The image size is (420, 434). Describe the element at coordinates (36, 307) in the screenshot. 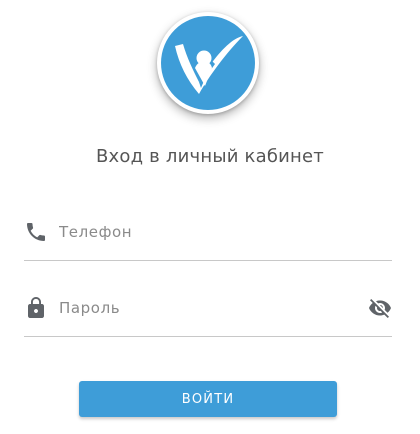

I see `lock-icon` at that location.